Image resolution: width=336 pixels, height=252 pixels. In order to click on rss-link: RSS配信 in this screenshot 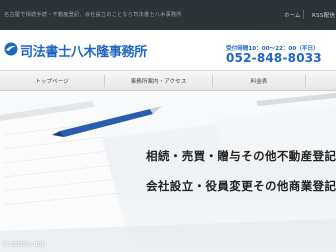, I will do `click(323, 15)`.